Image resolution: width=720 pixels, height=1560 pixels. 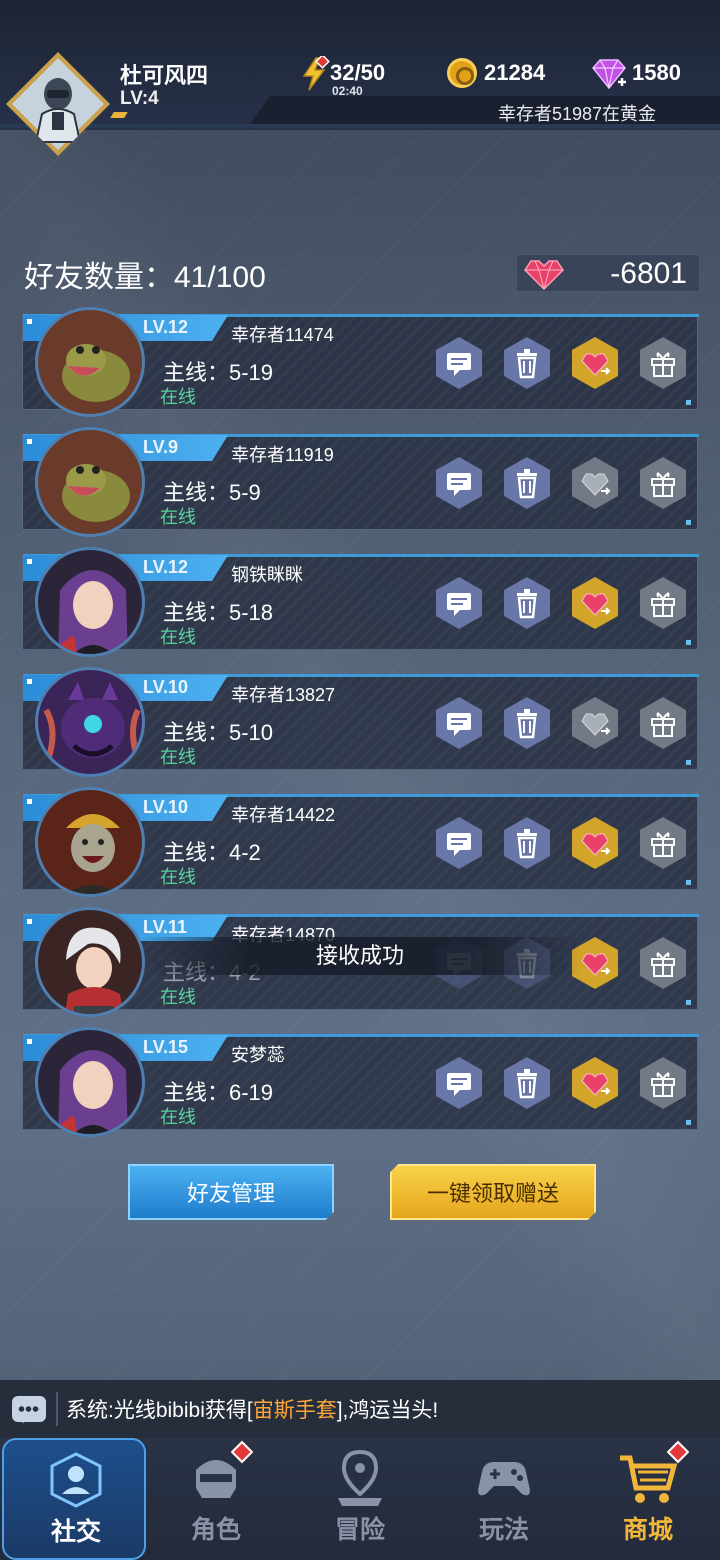 What do you see at coordinates (504, 1479) in the screenshot?
I see `gamepad-icon` at bounding box center [504, 1479].